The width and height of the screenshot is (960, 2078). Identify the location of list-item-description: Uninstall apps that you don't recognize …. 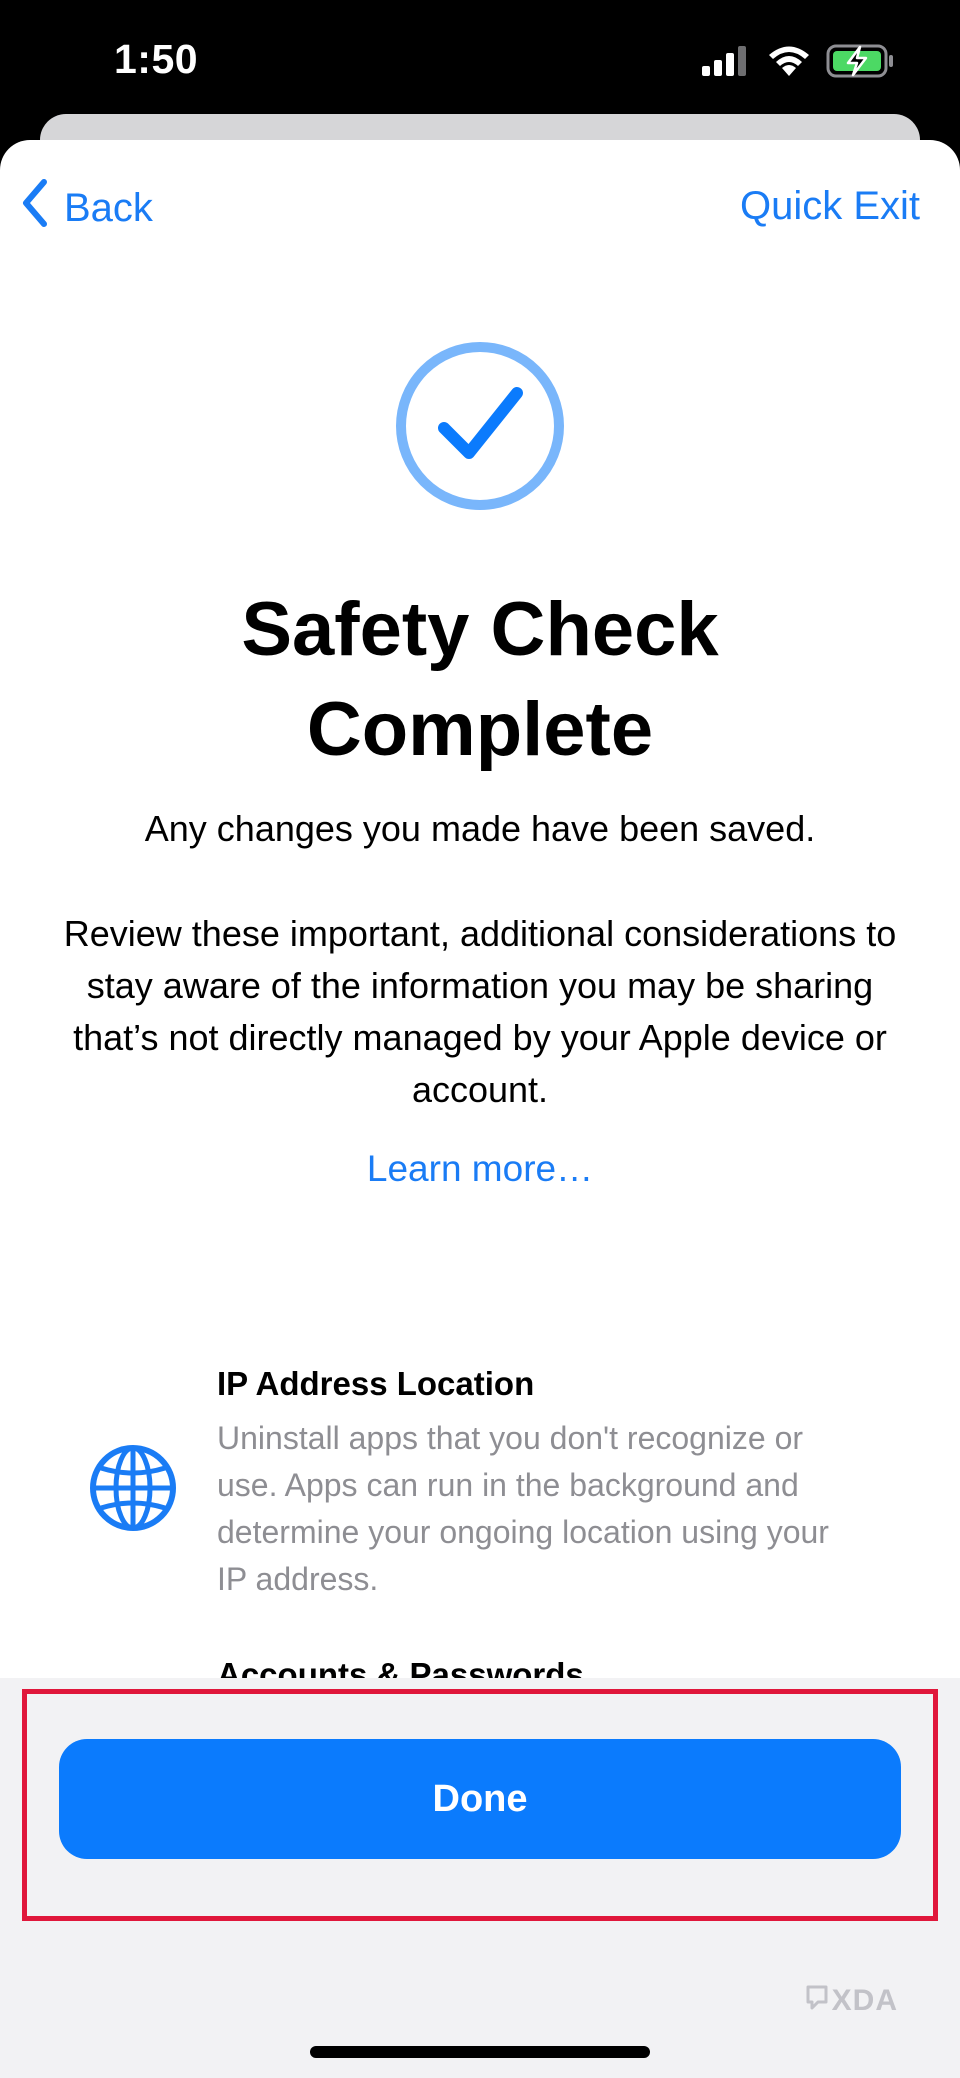
(523, 1508).